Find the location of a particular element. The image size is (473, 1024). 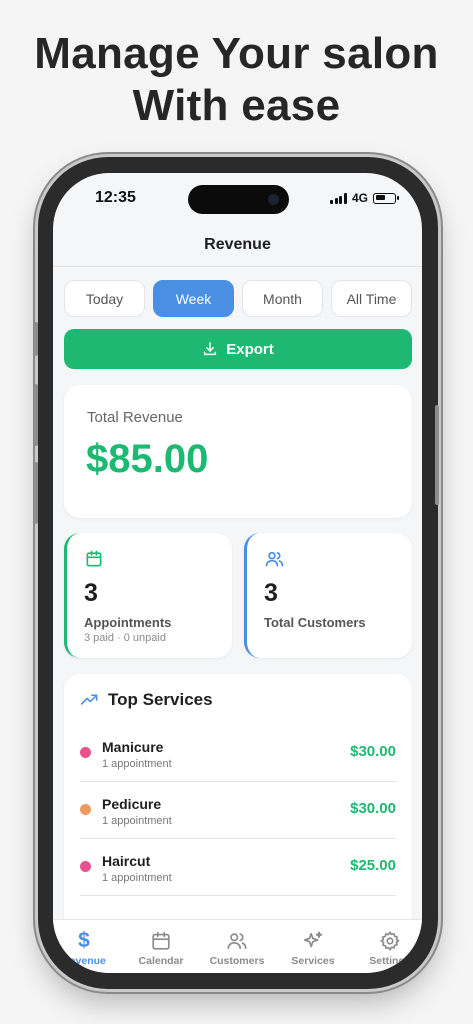

battery-icon is located at coordinates (386, 198).